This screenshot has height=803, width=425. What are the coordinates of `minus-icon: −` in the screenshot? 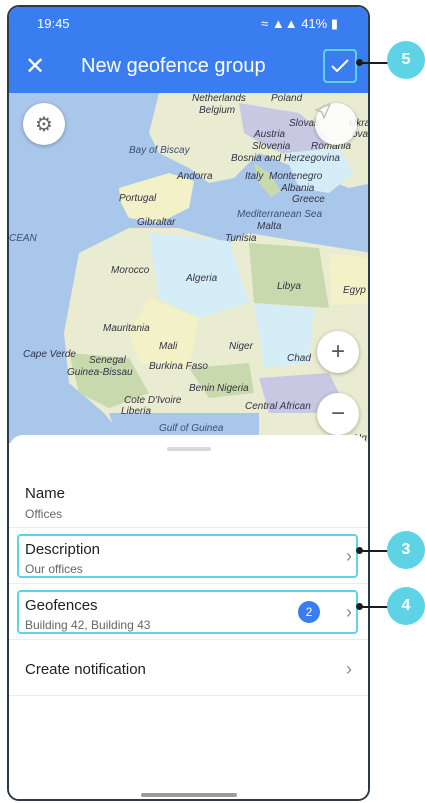 It's located at (337, 413).